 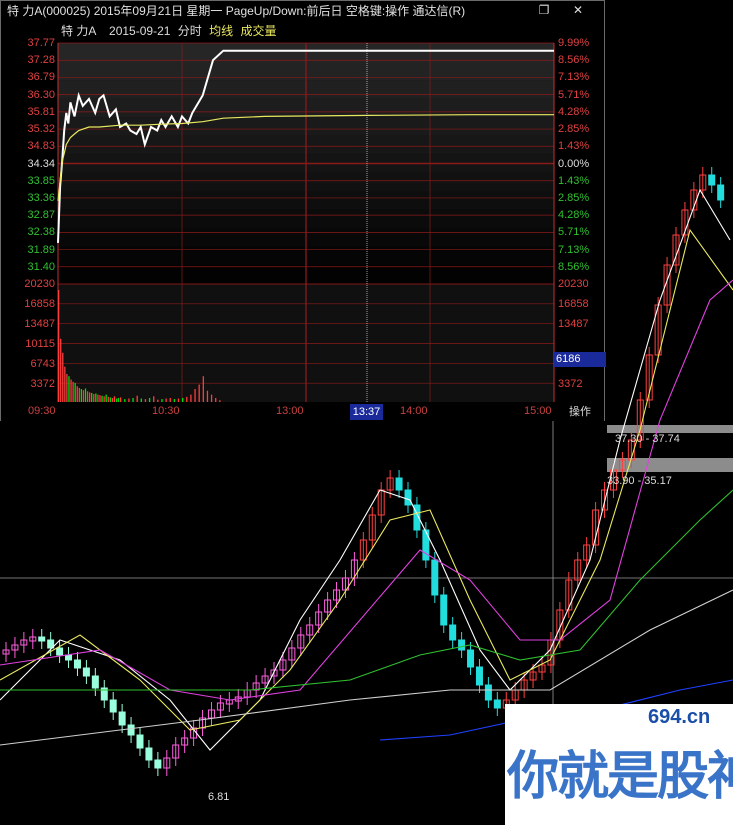 What do you see at coordinates (41, 111) in the screenshot?
I see `price-tick-label: 35.81` at bounding box center [41, 111].